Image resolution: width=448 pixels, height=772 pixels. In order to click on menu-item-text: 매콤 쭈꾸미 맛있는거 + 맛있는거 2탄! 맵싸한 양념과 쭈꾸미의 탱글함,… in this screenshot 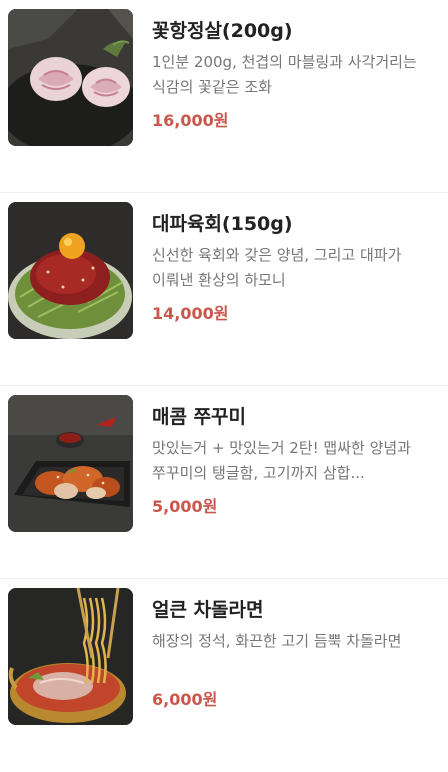, I will do `click(297, 461)`.